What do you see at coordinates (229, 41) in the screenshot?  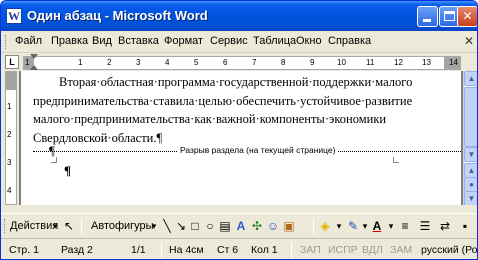 I see `menu-tools: Сервис` at bounding box center [229, 41].